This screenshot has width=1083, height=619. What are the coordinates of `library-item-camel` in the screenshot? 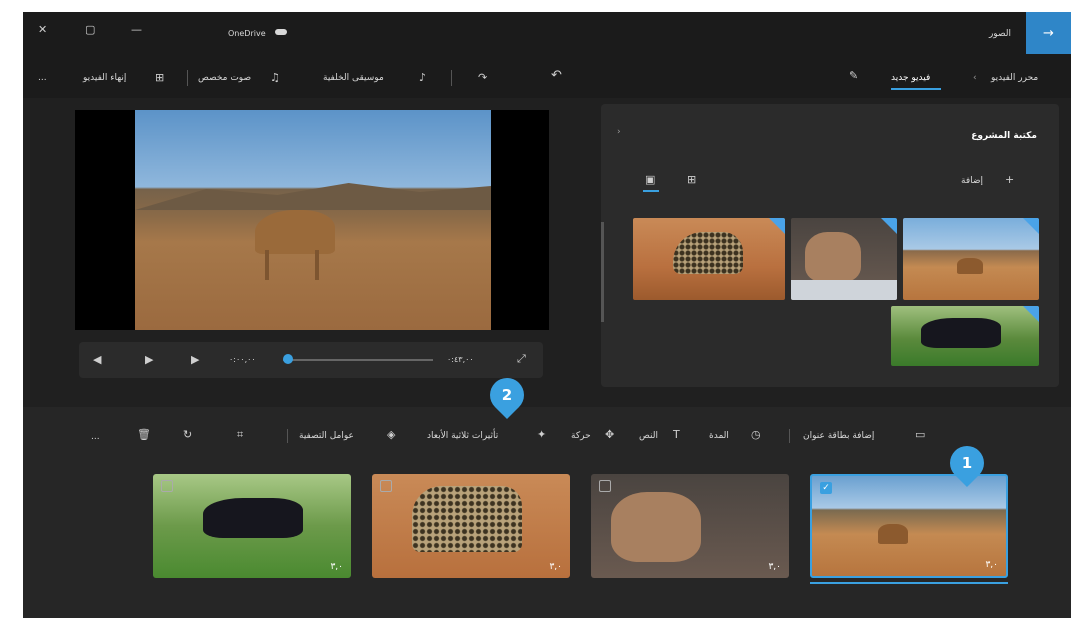 It's located at (971, 259).